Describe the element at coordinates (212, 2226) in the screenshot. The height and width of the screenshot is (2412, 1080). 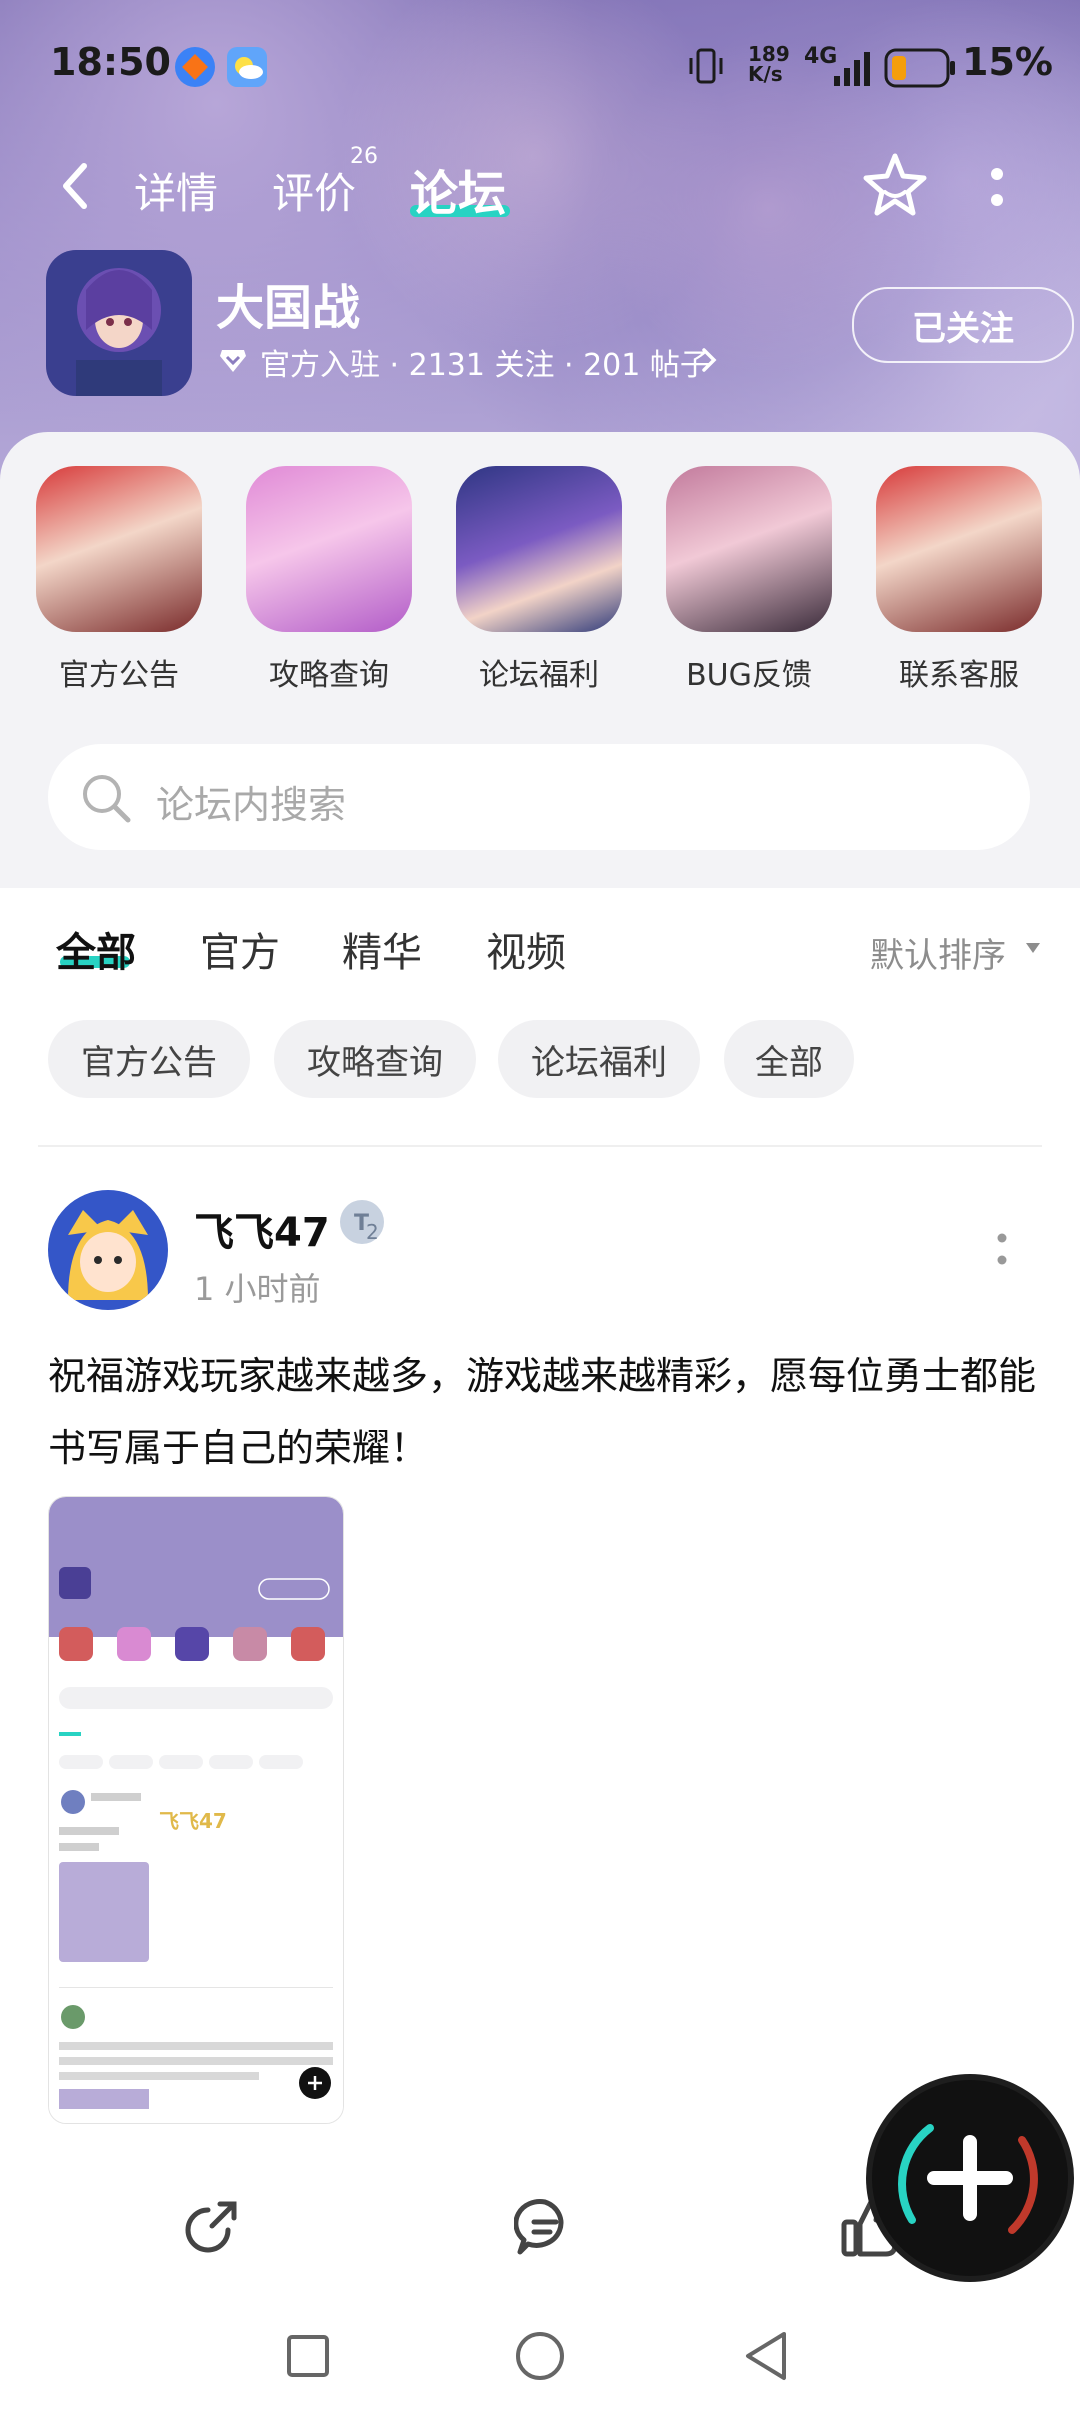
I see `share-icon` at that location.